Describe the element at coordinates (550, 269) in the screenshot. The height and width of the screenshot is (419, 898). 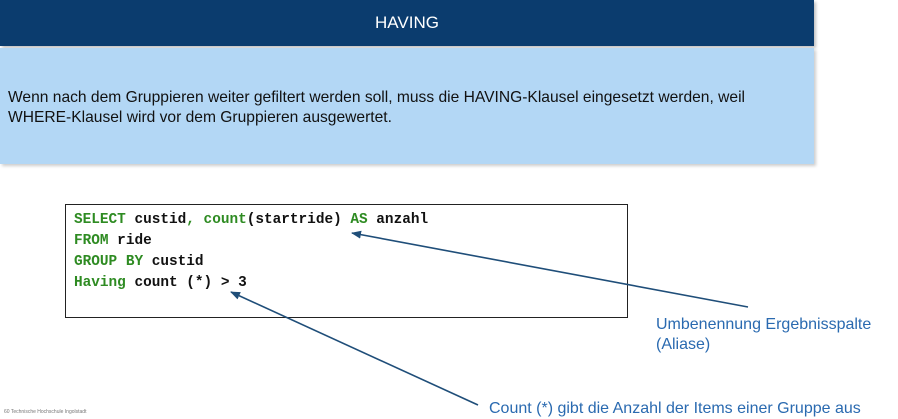
I see `arrow-alias` at that location.